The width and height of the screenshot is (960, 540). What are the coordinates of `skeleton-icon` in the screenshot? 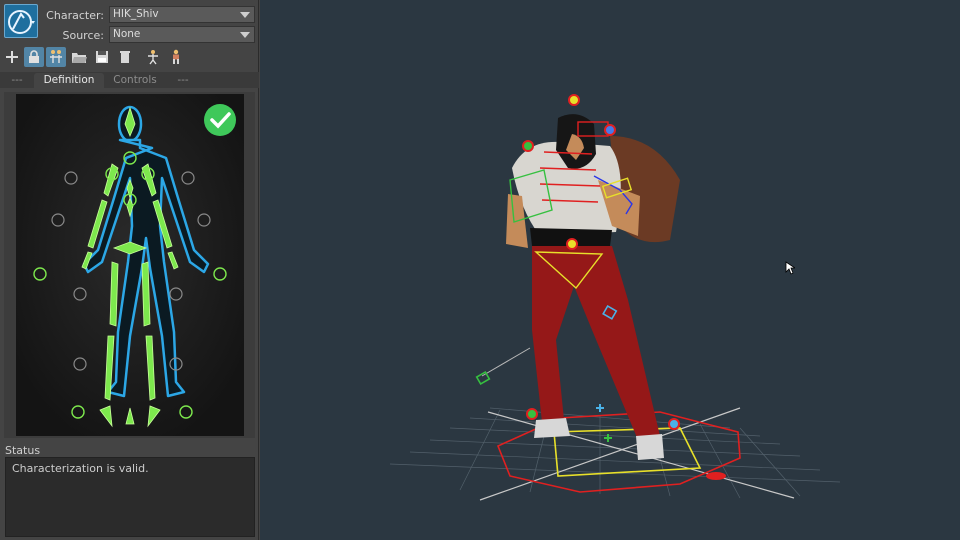 It's located at (153, 57).